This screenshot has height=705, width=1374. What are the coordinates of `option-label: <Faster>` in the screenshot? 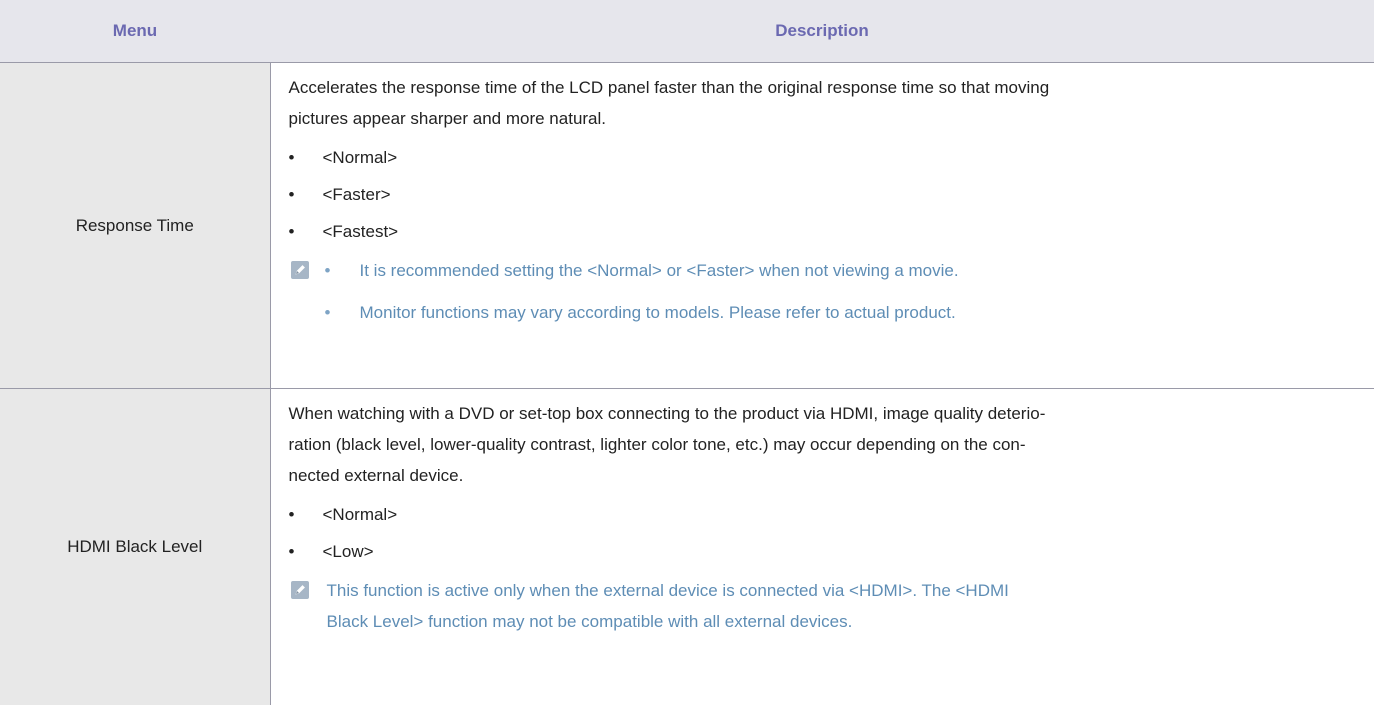 It's located at (357, 194).